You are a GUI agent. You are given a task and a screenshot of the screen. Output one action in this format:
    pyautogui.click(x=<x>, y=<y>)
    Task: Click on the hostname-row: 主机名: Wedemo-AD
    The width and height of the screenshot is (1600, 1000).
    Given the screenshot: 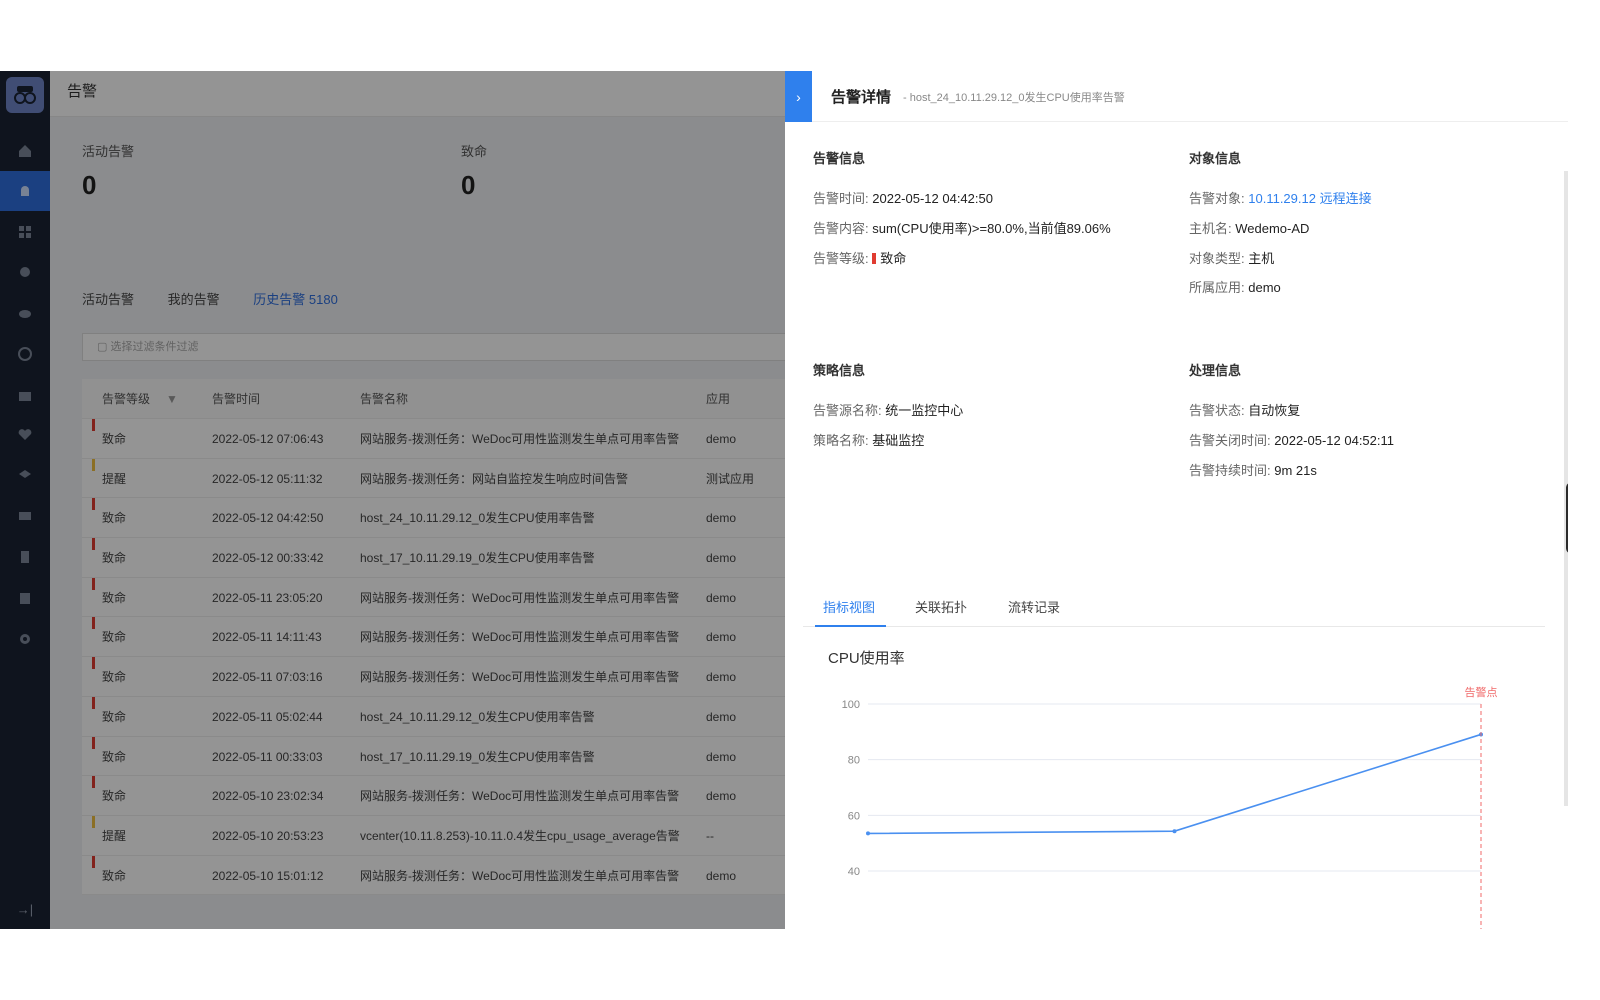 What is the action you would take?
    pyautogui.click(x=1249, y=227)
    